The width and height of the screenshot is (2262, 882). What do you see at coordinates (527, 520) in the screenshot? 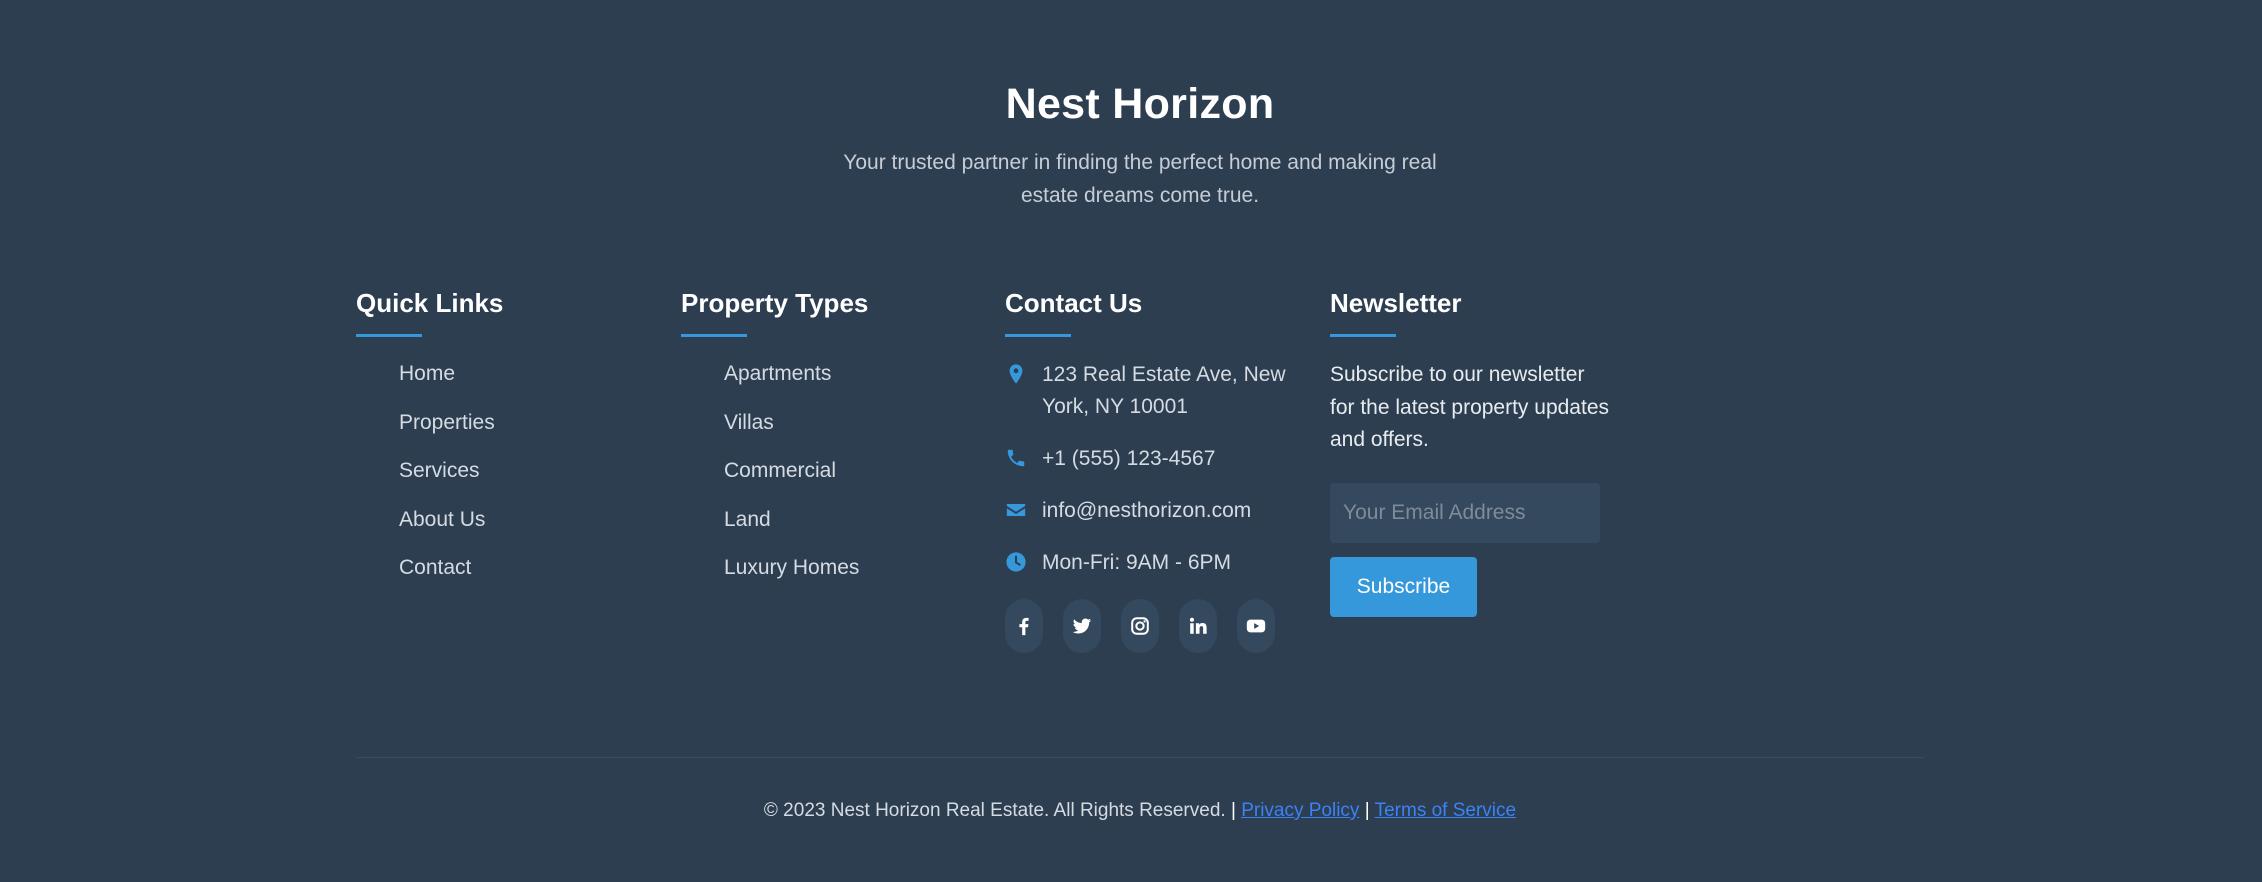
I see `quick-link-about-us: About Us` at bounding box center [527, 520].